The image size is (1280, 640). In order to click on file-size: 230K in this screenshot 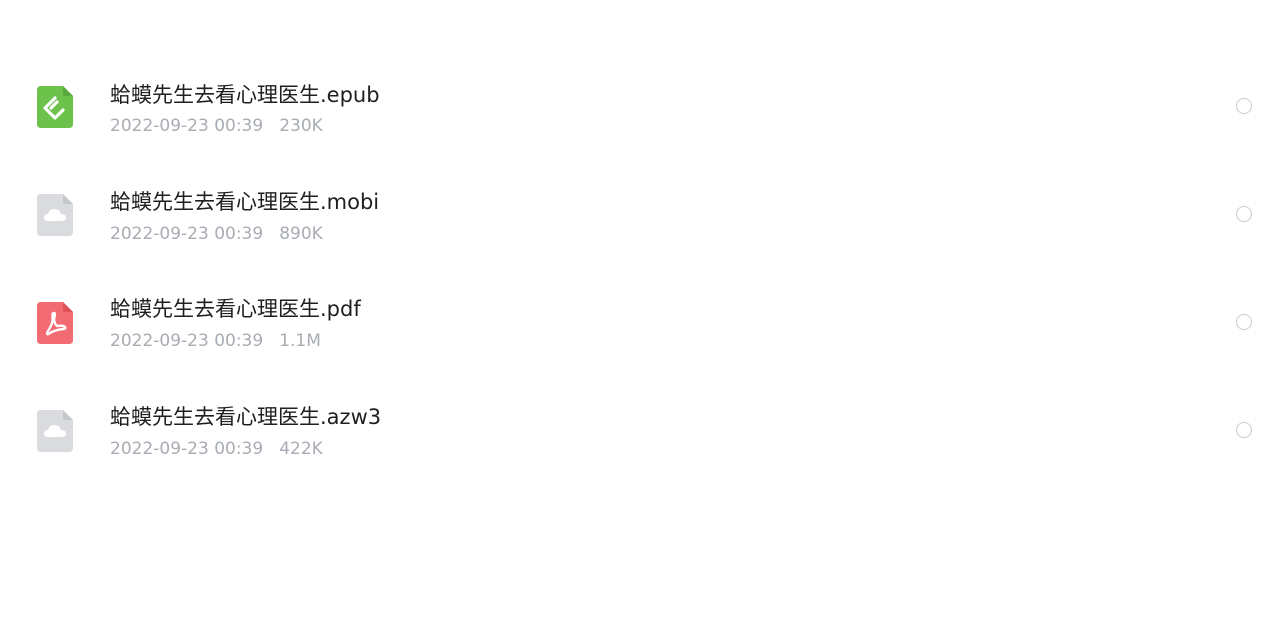, I will do `click(301, 126)`.